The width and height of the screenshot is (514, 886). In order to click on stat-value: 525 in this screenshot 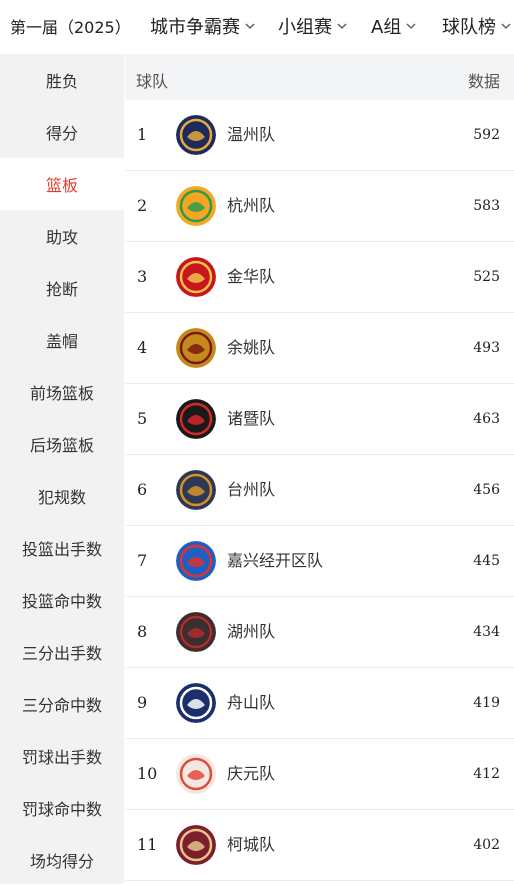, I will do `click(486, 277)`.